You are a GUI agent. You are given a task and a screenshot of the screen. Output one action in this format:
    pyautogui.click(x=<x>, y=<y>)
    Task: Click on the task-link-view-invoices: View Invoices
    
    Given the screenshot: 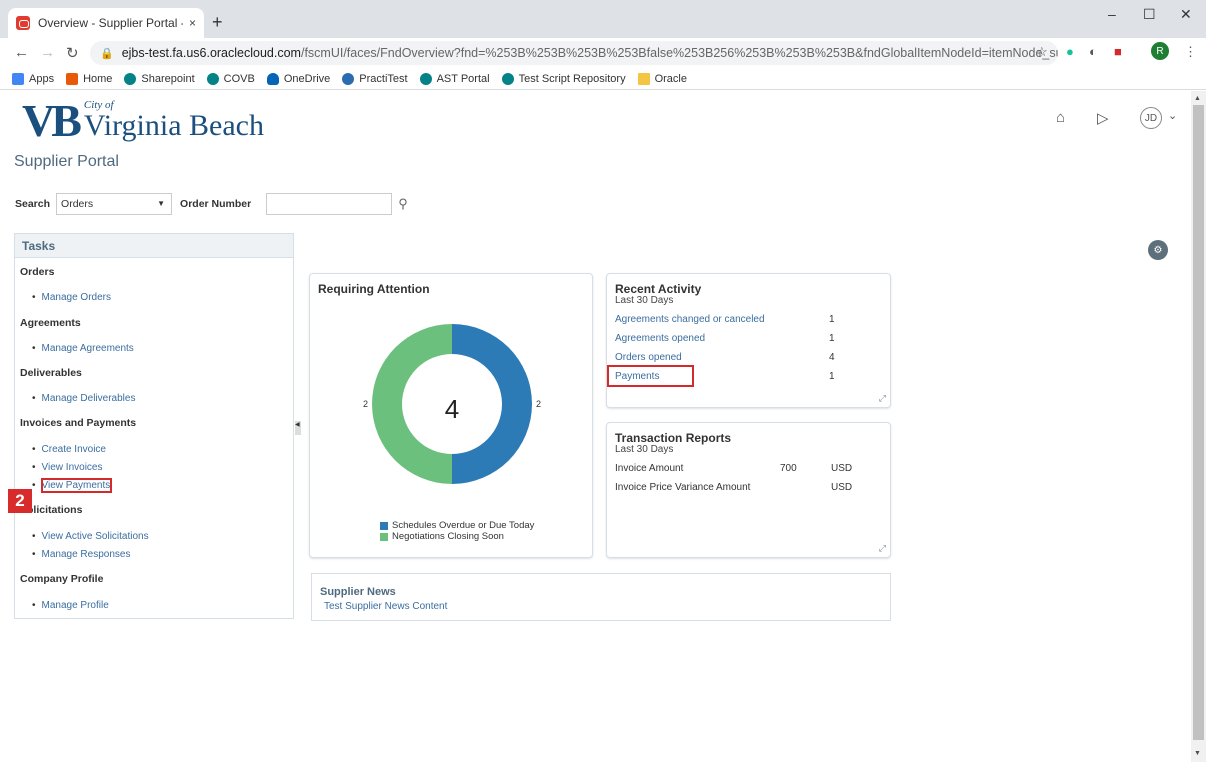 What is the action you would take?
    pyautogui.click(x=67, y=467)
    